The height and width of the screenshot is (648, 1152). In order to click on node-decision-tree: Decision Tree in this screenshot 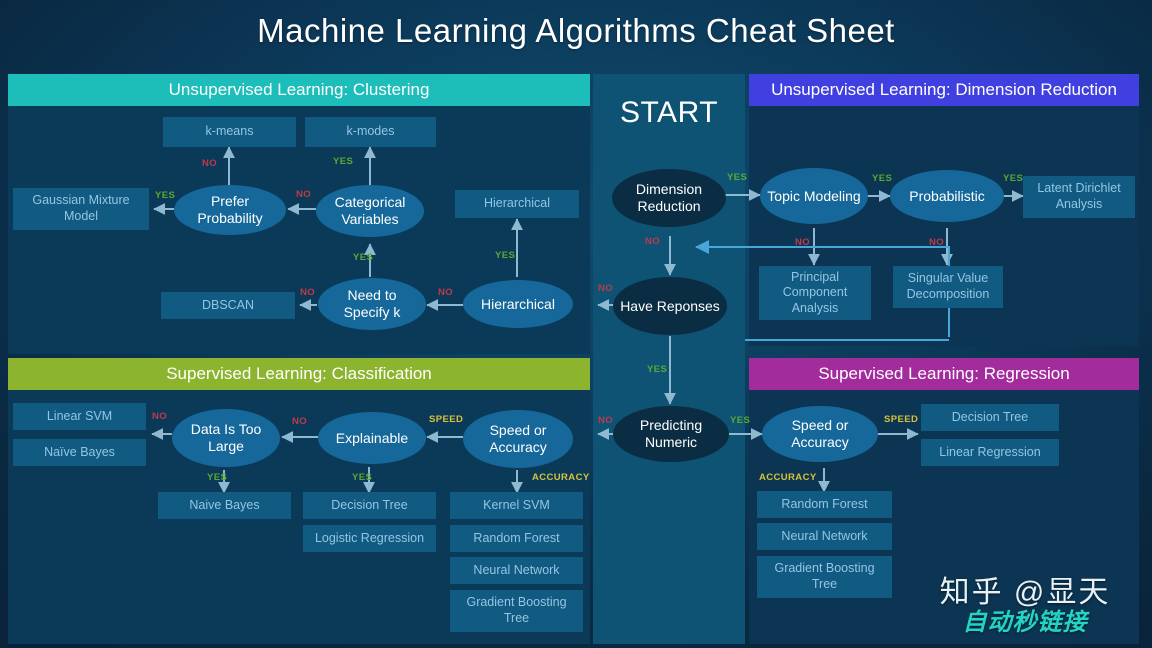, I will do `click(369, 505)`.